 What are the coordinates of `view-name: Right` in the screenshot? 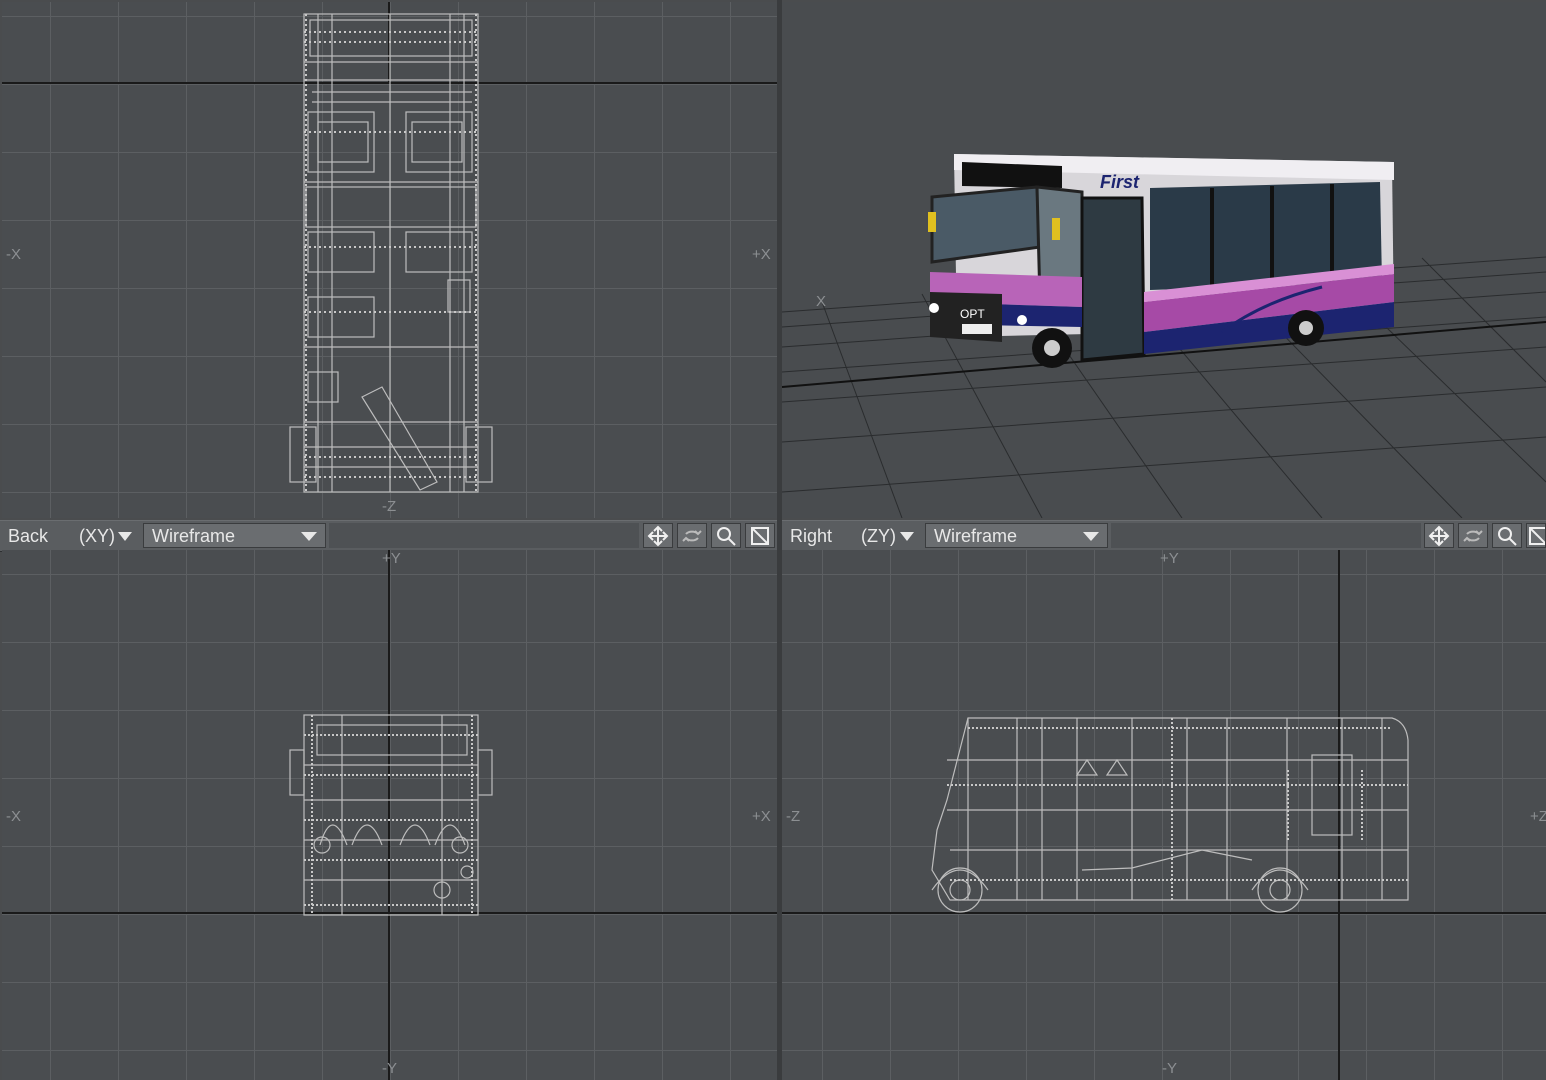 It's located at (811, 536).